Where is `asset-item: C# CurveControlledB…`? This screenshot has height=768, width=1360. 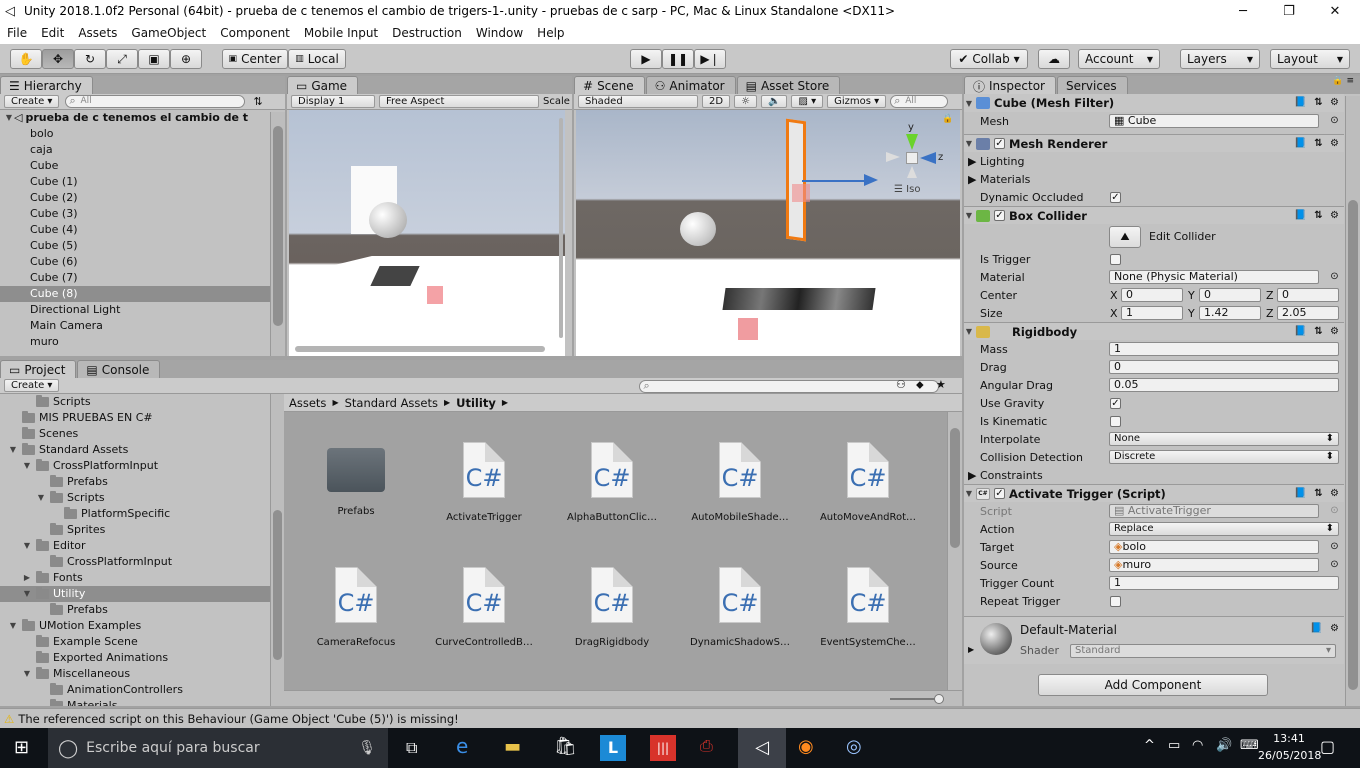
asset-item: C# CurveControlledB… is located at coordinates (484, 607).